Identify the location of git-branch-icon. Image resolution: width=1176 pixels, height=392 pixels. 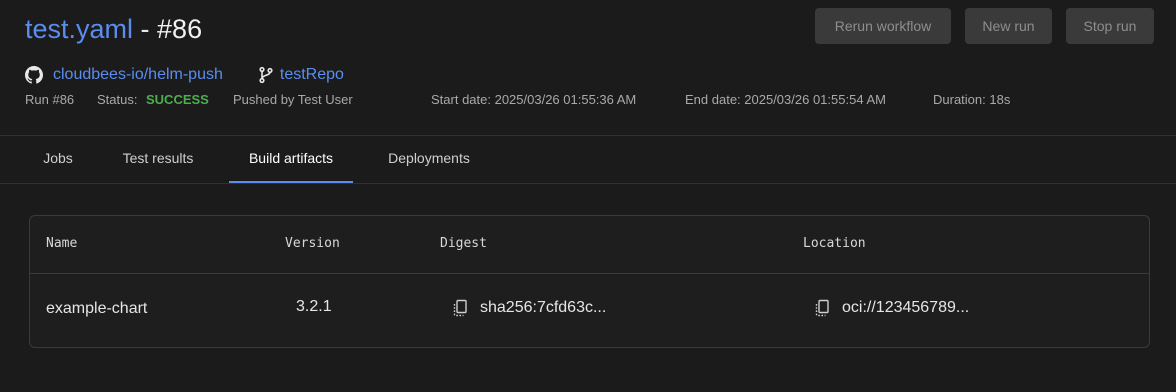
(266, 75).